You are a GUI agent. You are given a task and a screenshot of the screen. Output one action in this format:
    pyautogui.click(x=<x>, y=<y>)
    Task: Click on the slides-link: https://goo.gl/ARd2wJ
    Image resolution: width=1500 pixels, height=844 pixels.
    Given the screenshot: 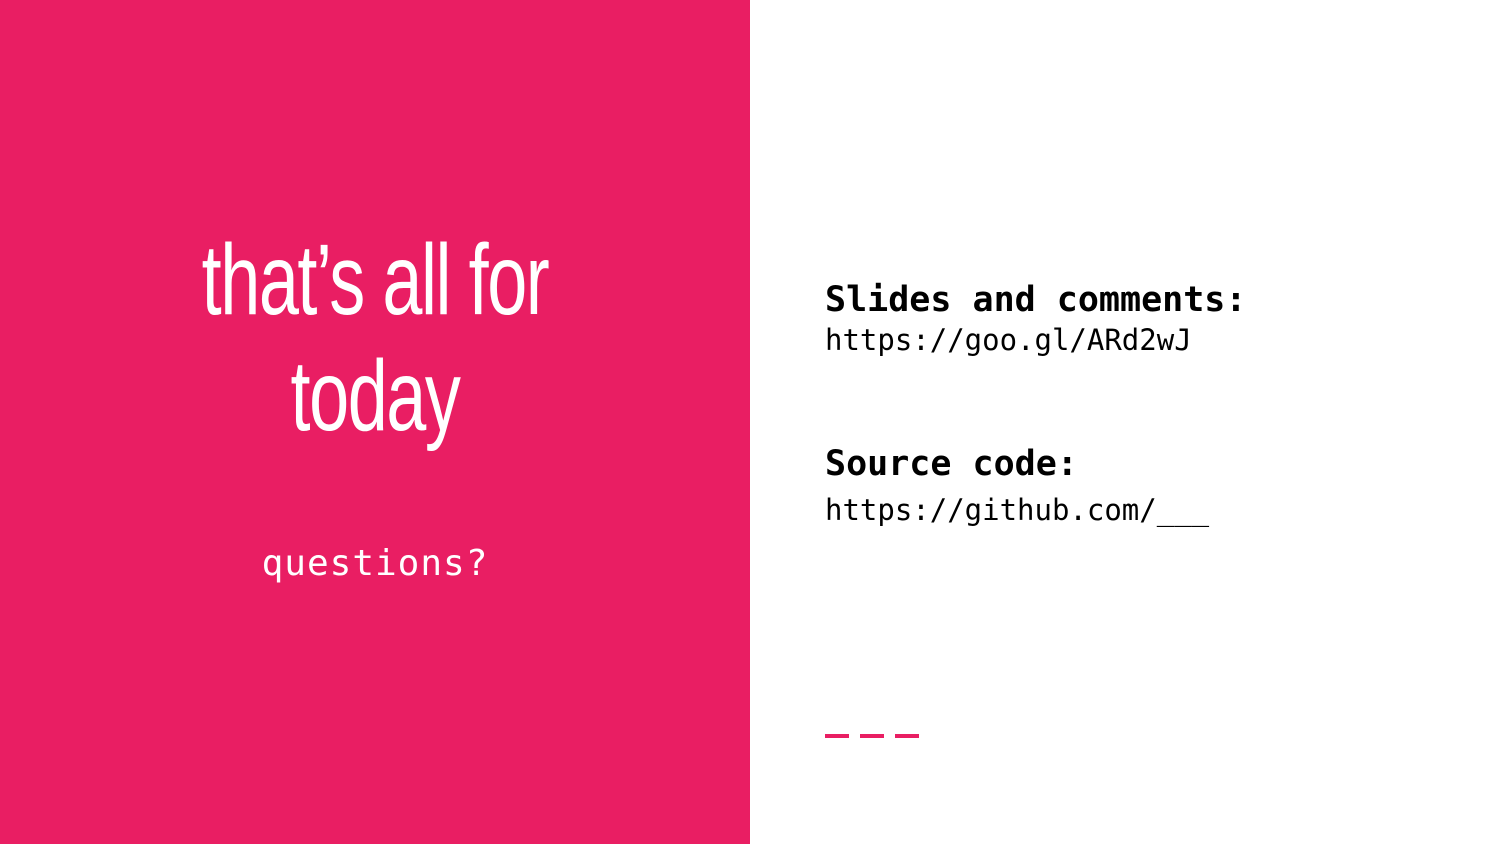 What is the action you would take?
    pyautogui.click(x=1008, y=340)
    